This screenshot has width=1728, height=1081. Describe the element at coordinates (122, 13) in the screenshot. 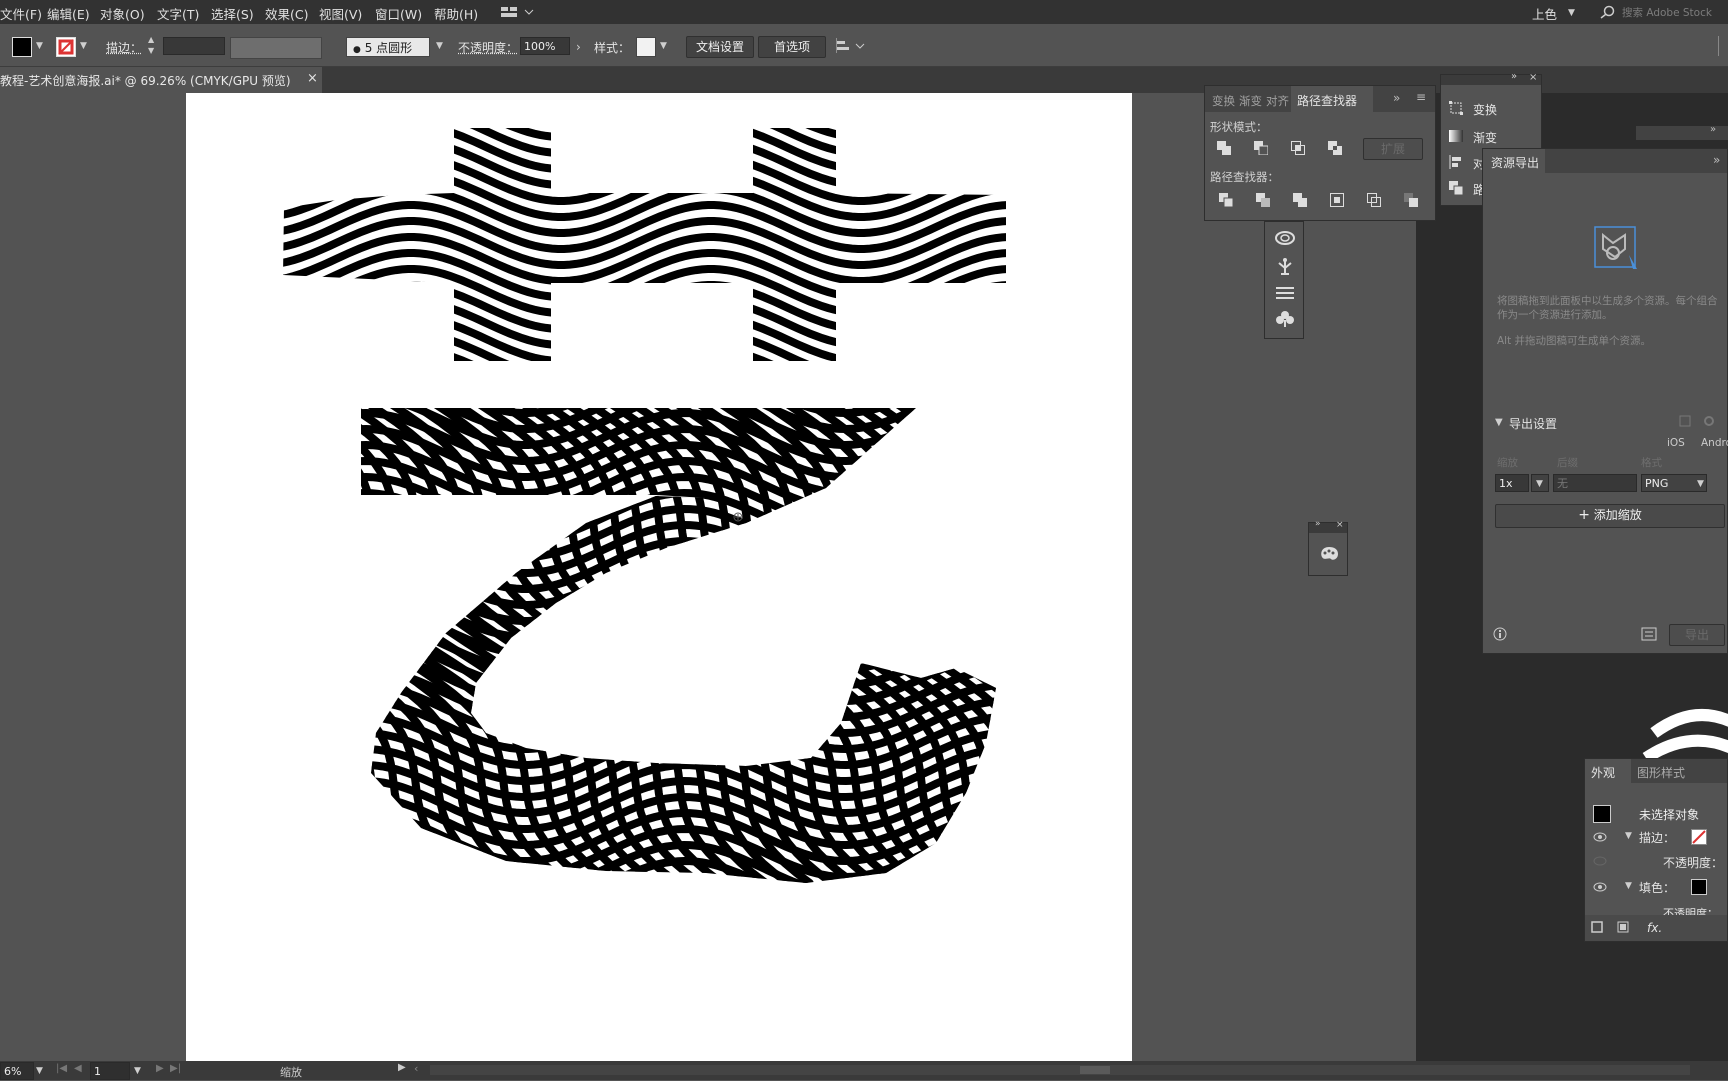

I see `menu-object: 对象(O)` at that location.